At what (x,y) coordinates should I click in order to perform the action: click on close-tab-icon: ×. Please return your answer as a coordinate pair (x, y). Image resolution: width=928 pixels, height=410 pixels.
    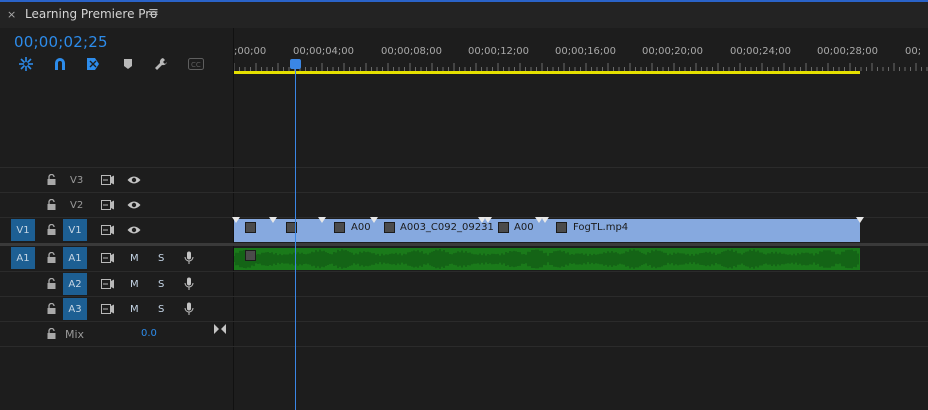
    Looking at the image, I should click on (11, 14).